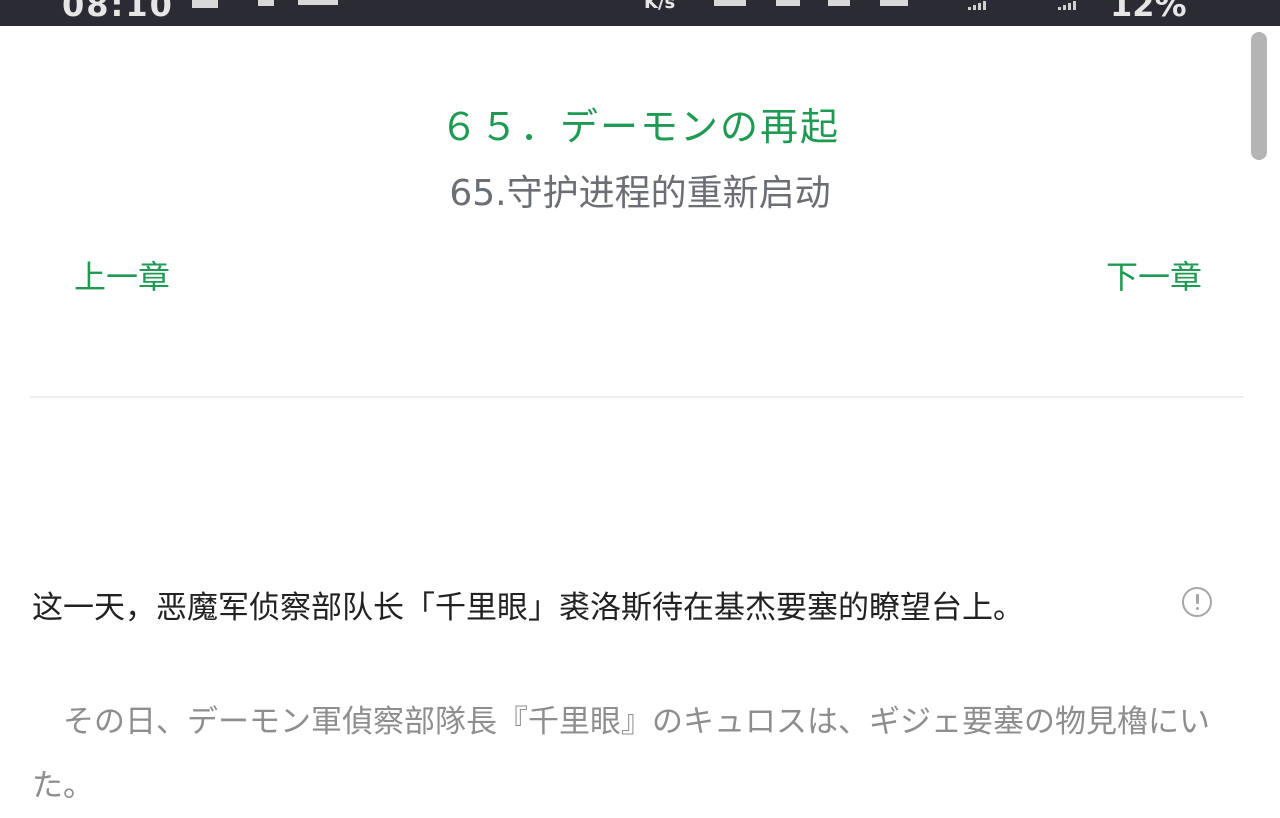 This screenshot has width=1280, height=818. I want to click on status-bar: 08:10 K/s 12%, so click(640, 13).